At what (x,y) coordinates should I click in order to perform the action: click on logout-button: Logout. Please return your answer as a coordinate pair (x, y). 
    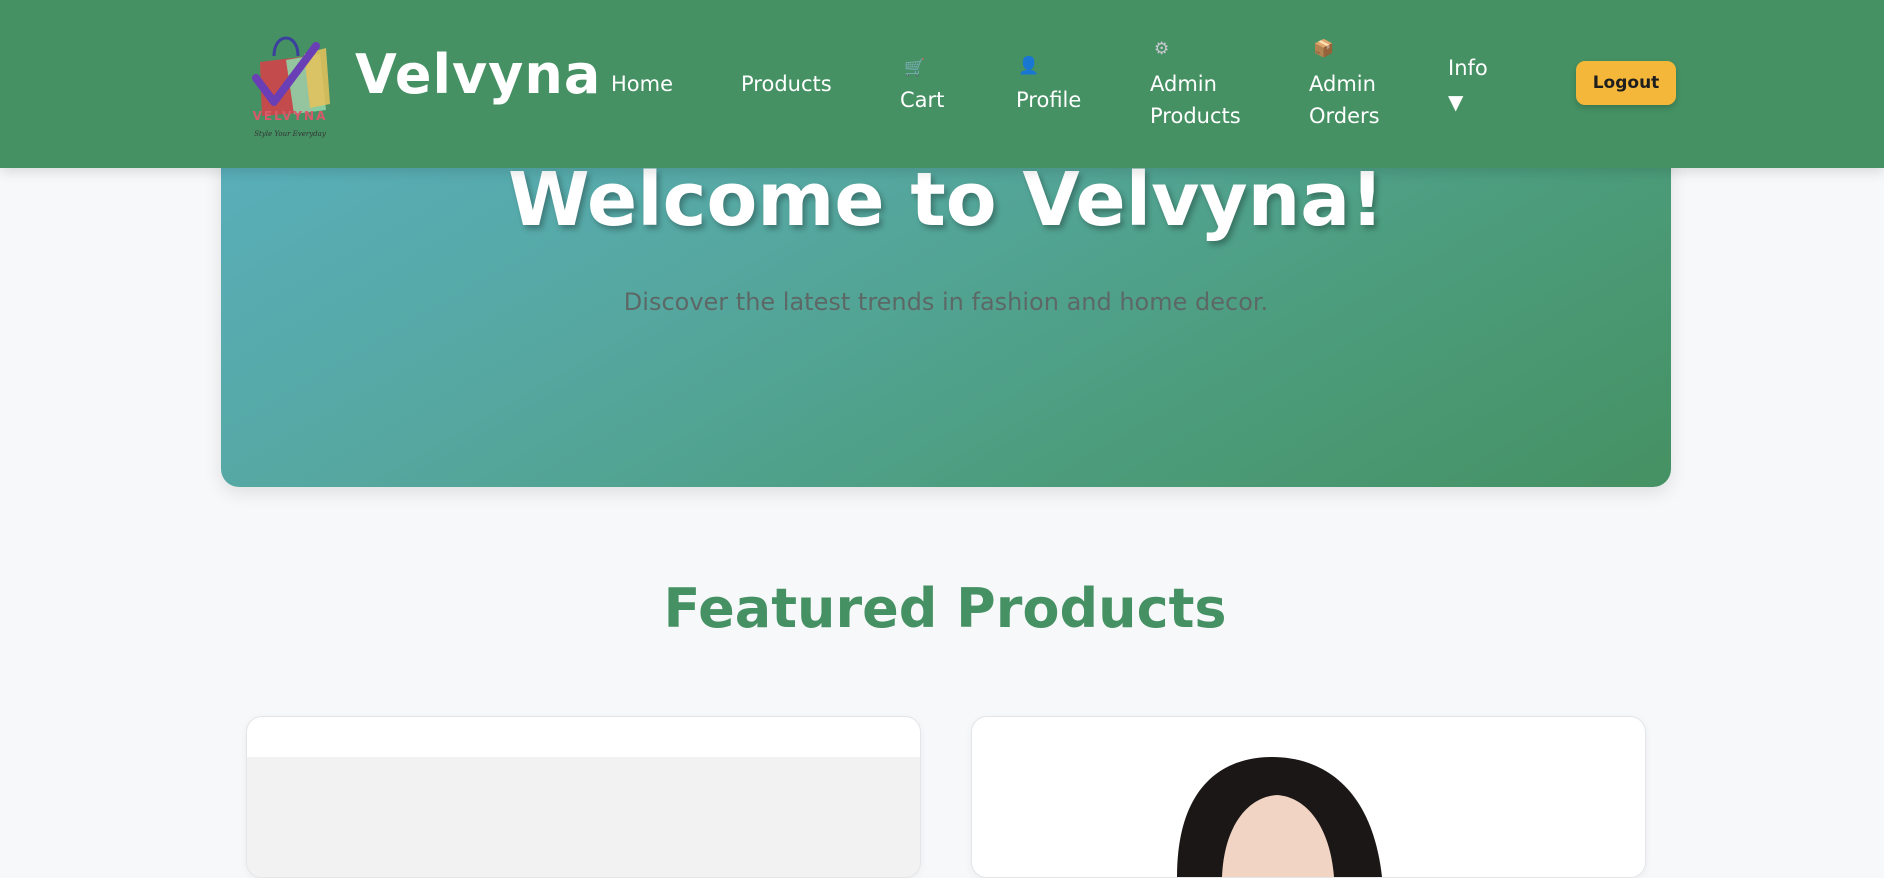
    Looking at the image, I should click on (1626, 83).